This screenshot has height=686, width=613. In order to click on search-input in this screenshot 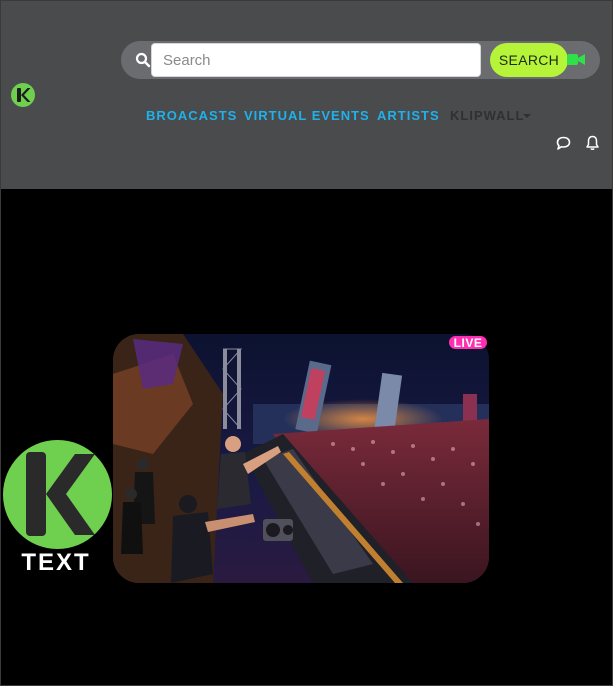, I will do `click(316, 60)`.